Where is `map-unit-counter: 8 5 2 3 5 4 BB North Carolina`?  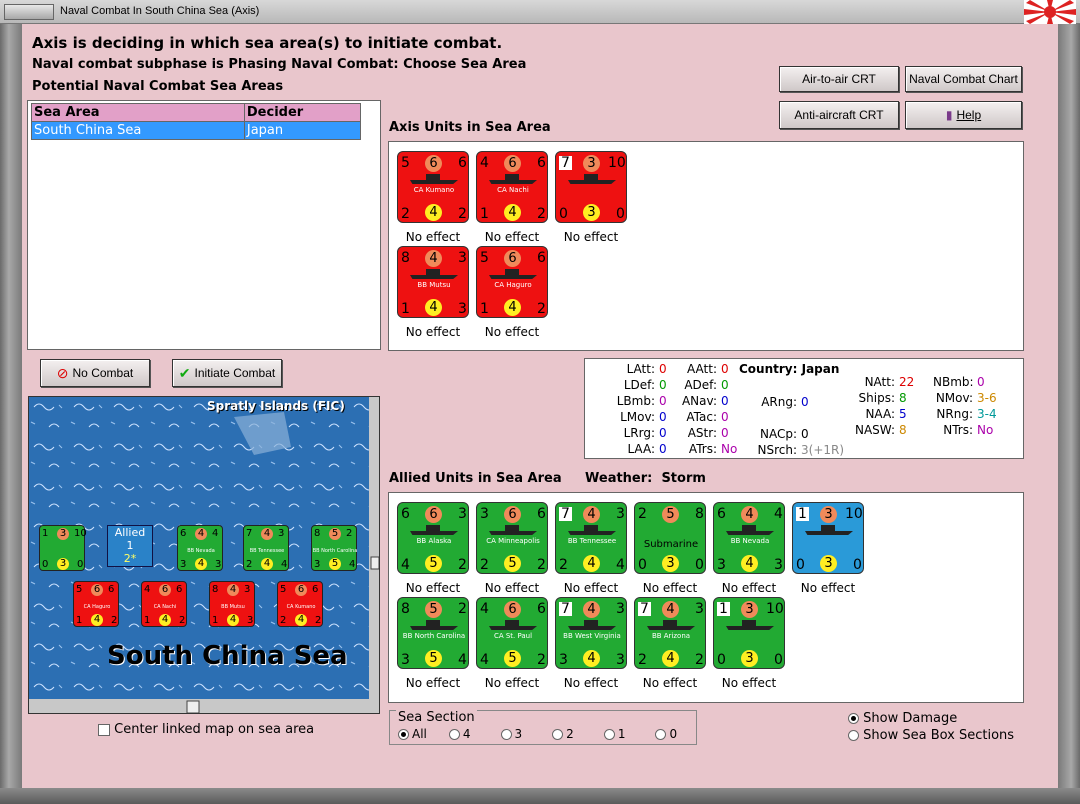
map-unit-counter: 8 5 2 3 5 4 BB North Carolina is located at coordinates (334, 548).